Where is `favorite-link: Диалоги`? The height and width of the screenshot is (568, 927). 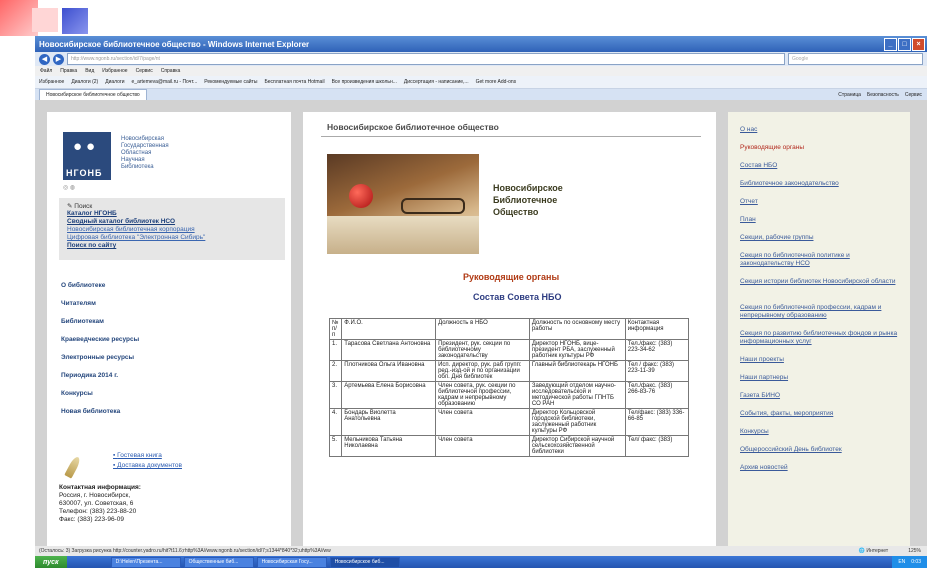 favorite-link: Диалоги is located at coordinates (114, 82).